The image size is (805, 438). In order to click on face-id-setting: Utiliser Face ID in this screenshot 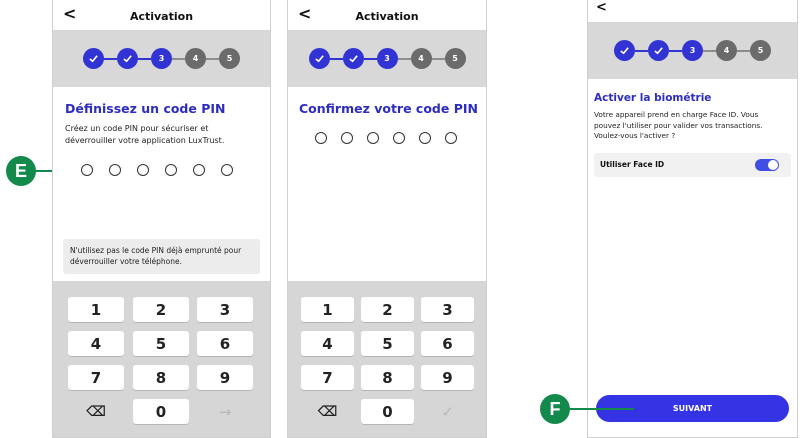, I will do `click(692, 165)`.